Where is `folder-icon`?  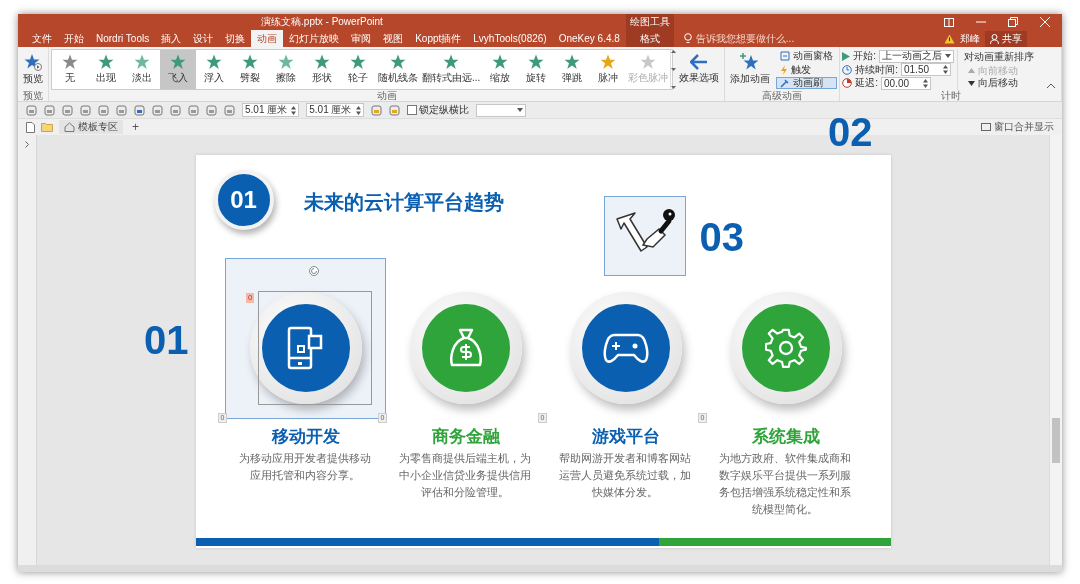 folder-icon is located at coordinates (47, 127).